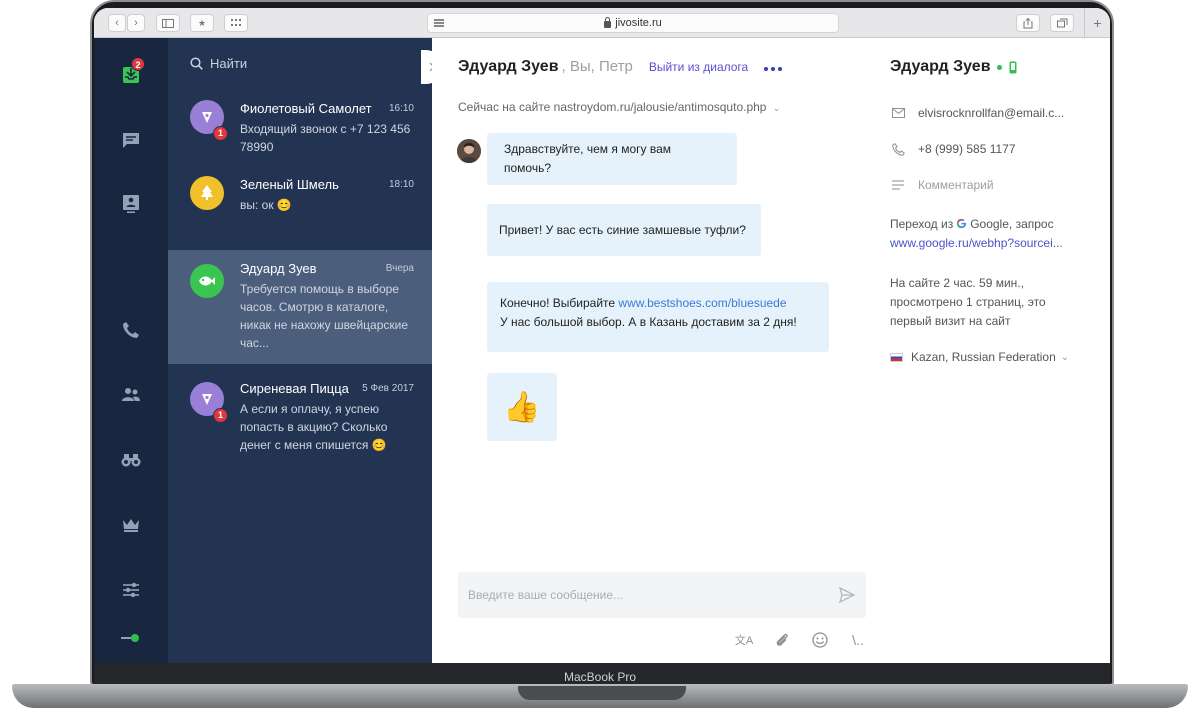  What do you see at coordinates (229, 63) in the screenshot?
I see `search-label: Найти` at bounding box center [229, 63].